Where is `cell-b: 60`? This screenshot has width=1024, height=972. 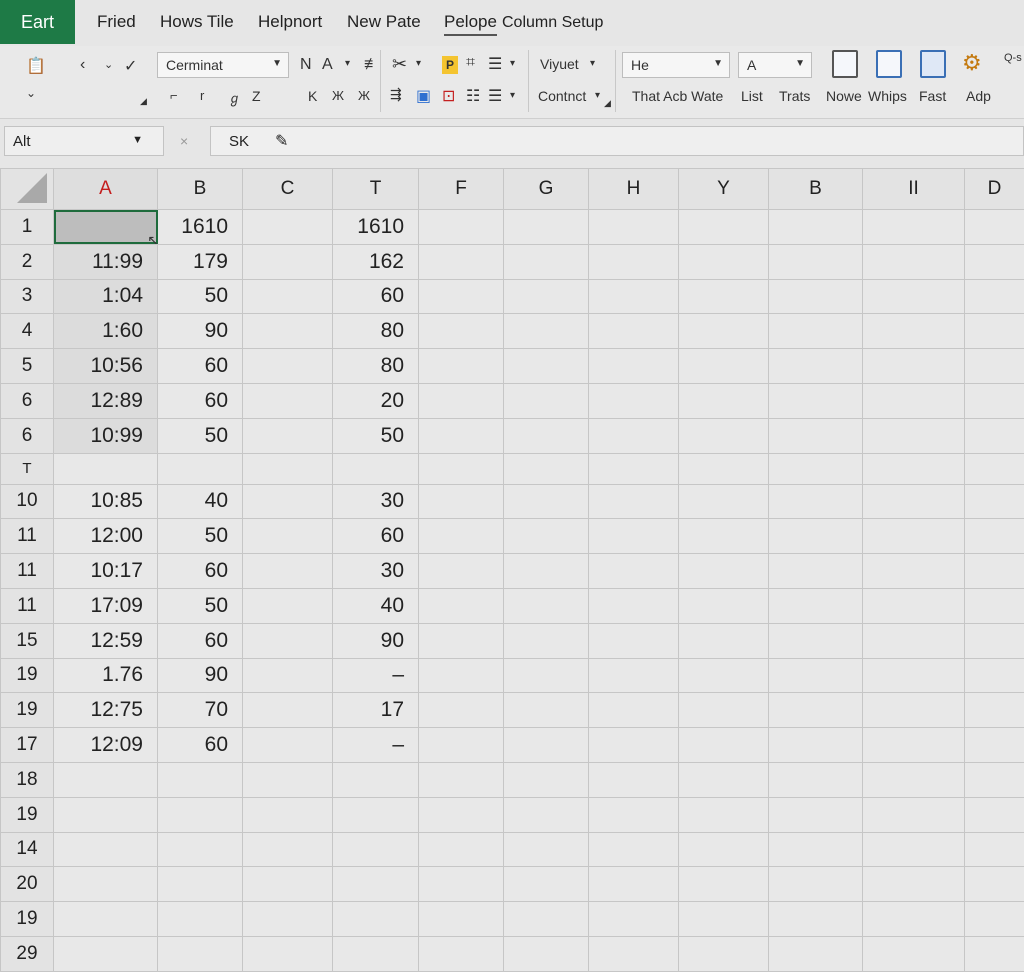
cell-b: 60 is located at coordinates (200, 640).